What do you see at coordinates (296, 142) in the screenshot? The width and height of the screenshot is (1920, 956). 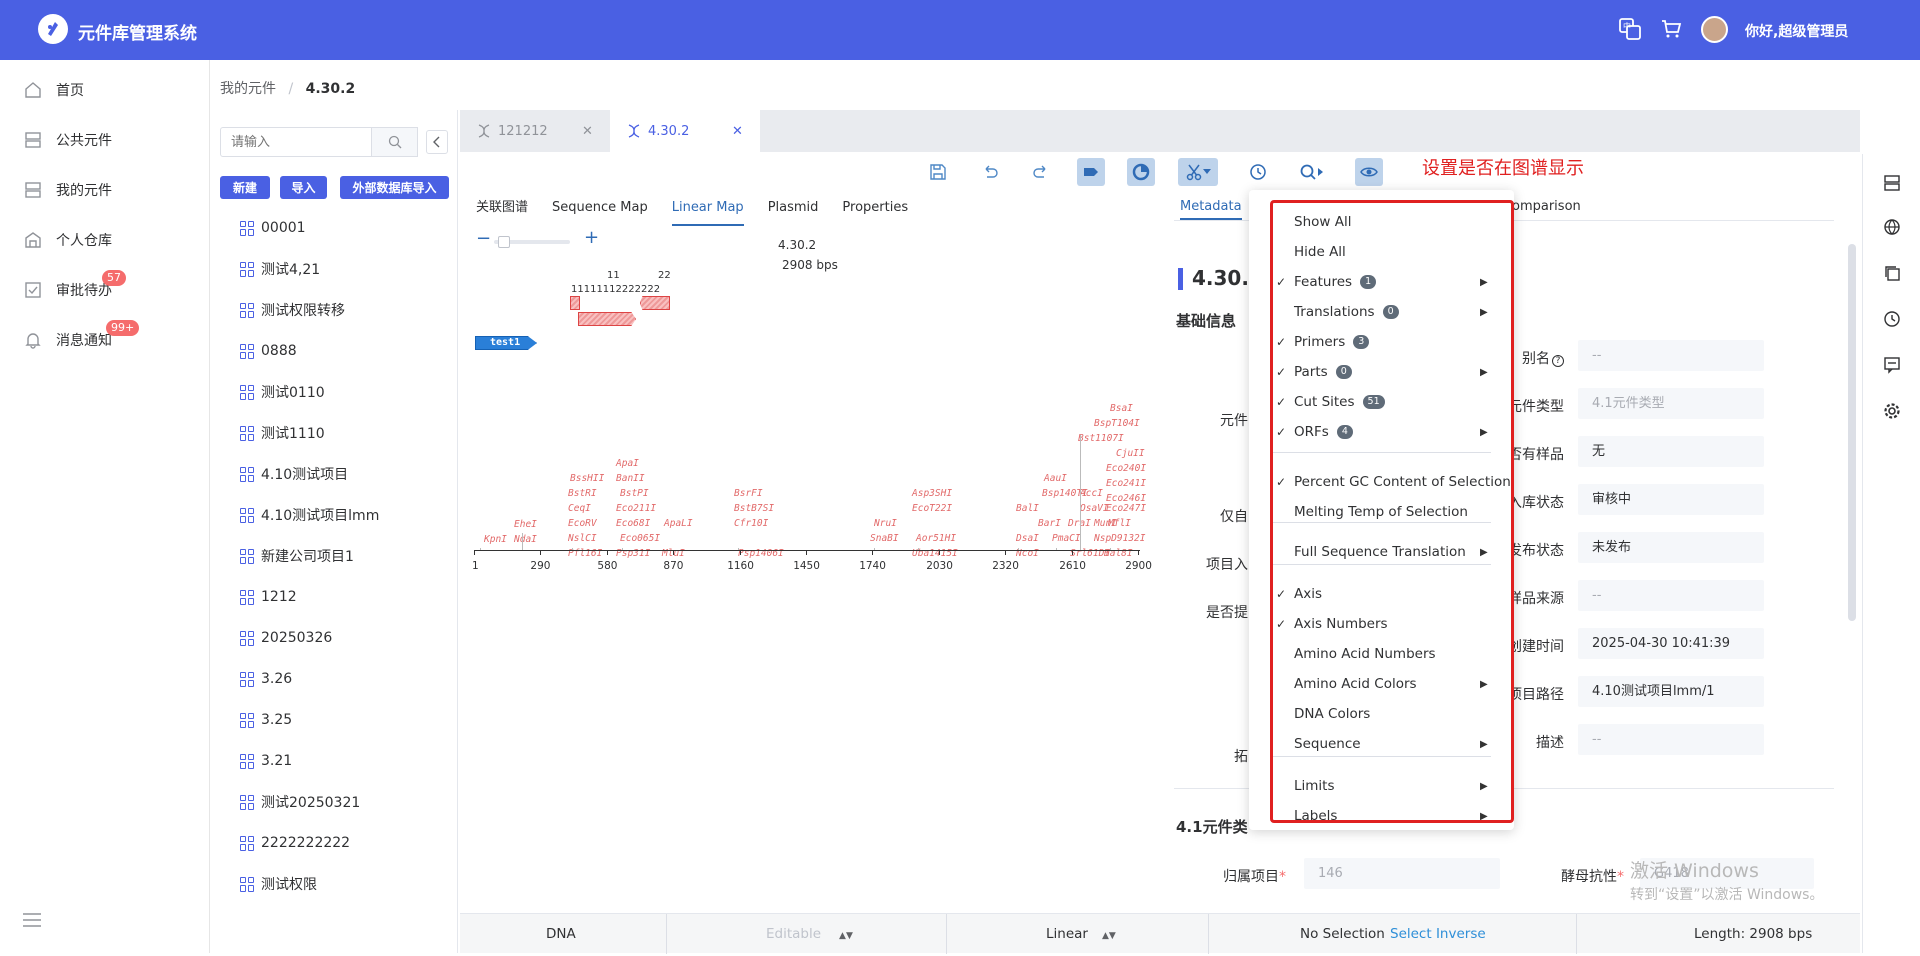 I see `tree-search-input` at bounding box center [296, 142].